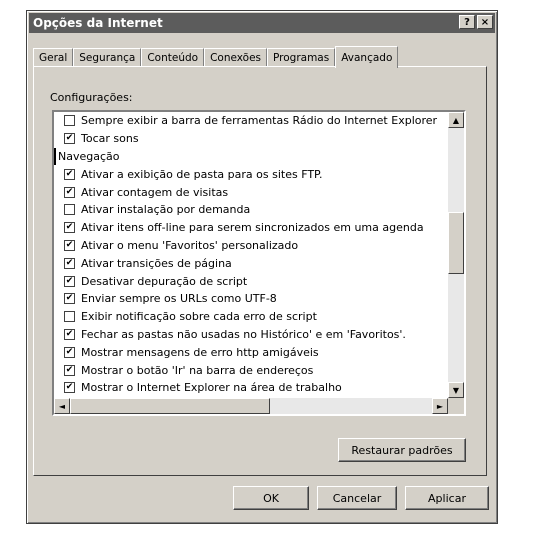 The width and height of the screenshot is (558, 536). I want to click on scroll-down-icon: ▼, so click(456, 390).